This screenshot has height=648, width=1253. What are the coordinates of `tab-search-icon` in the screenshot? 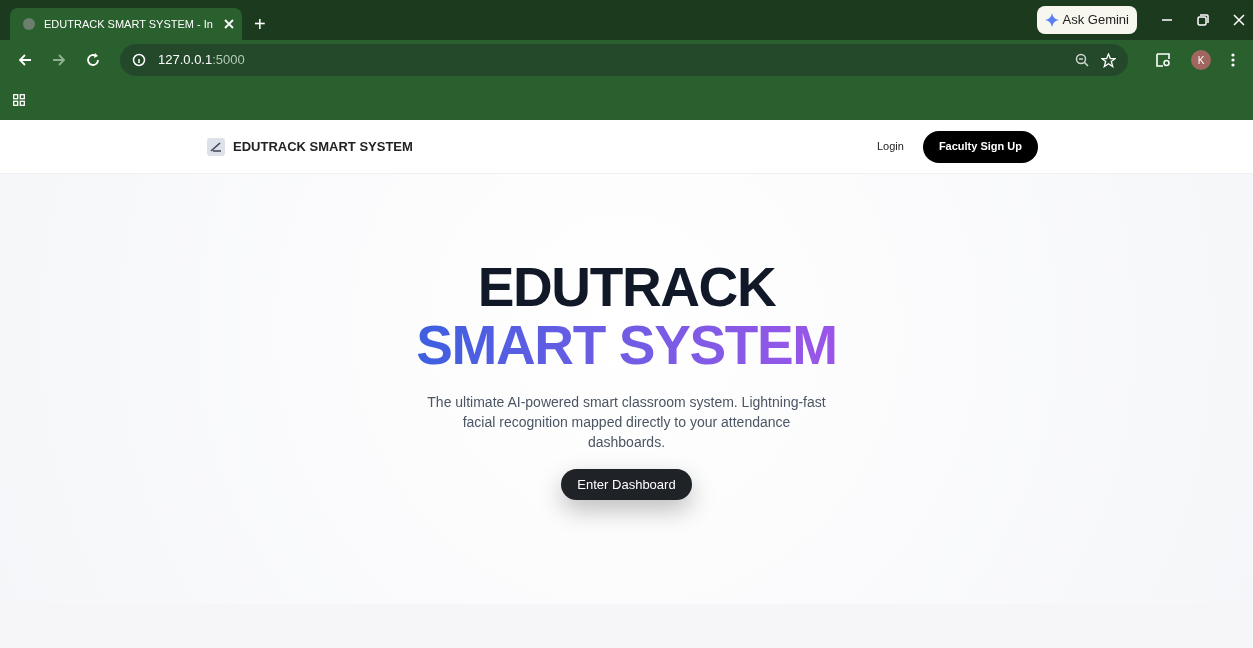 It's located at (1163, 60).